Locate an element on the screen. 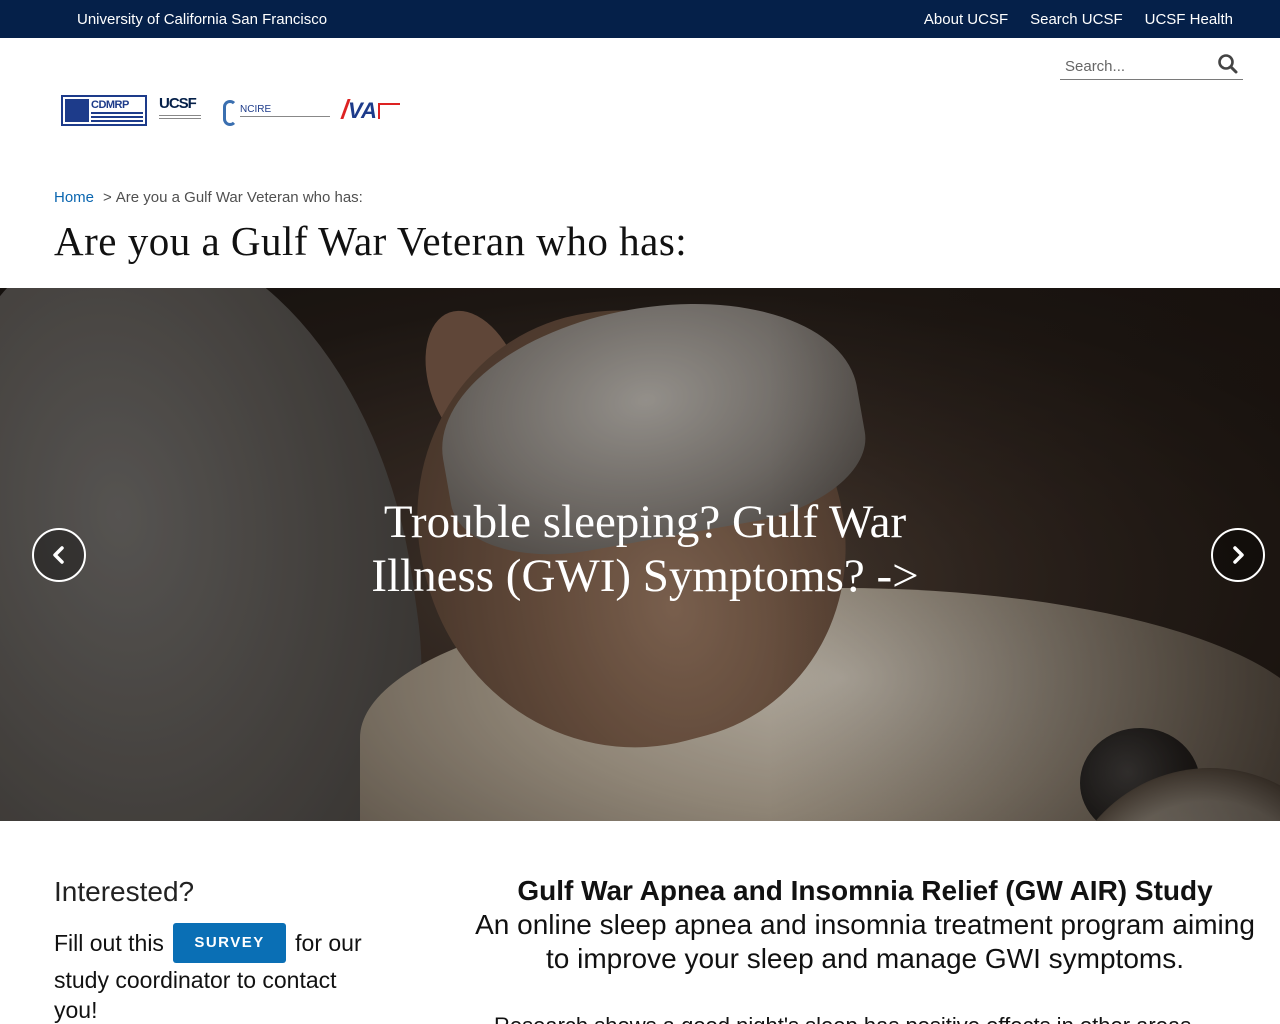 This screenshot has width=1280, height=1024. chevron-right-icon is located at coordinates (1238, 555).